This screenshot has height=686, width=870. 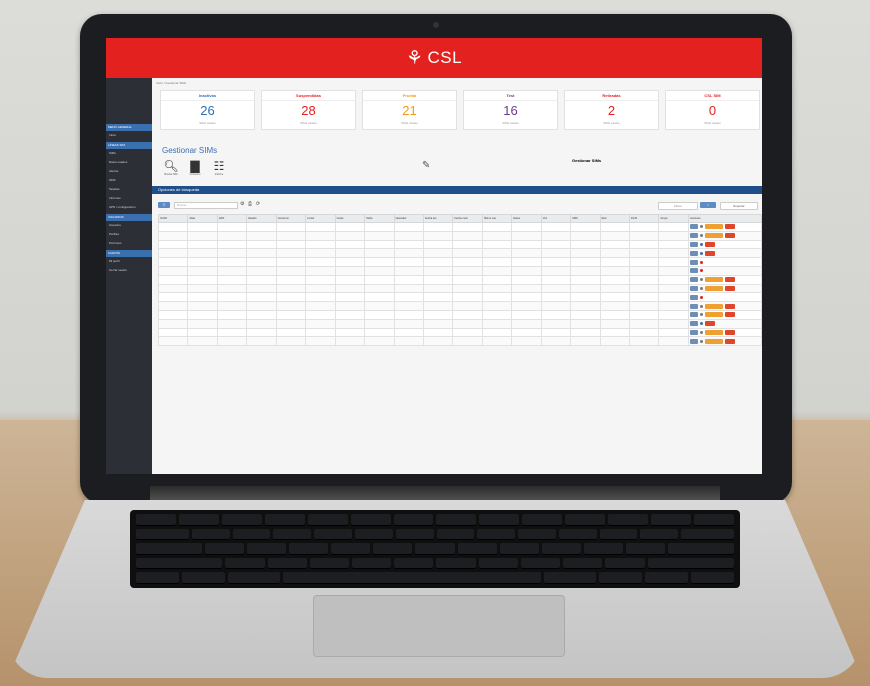 I want to click on sidebar-item-usuarios: Usuarios, so click(x=129, y=225).